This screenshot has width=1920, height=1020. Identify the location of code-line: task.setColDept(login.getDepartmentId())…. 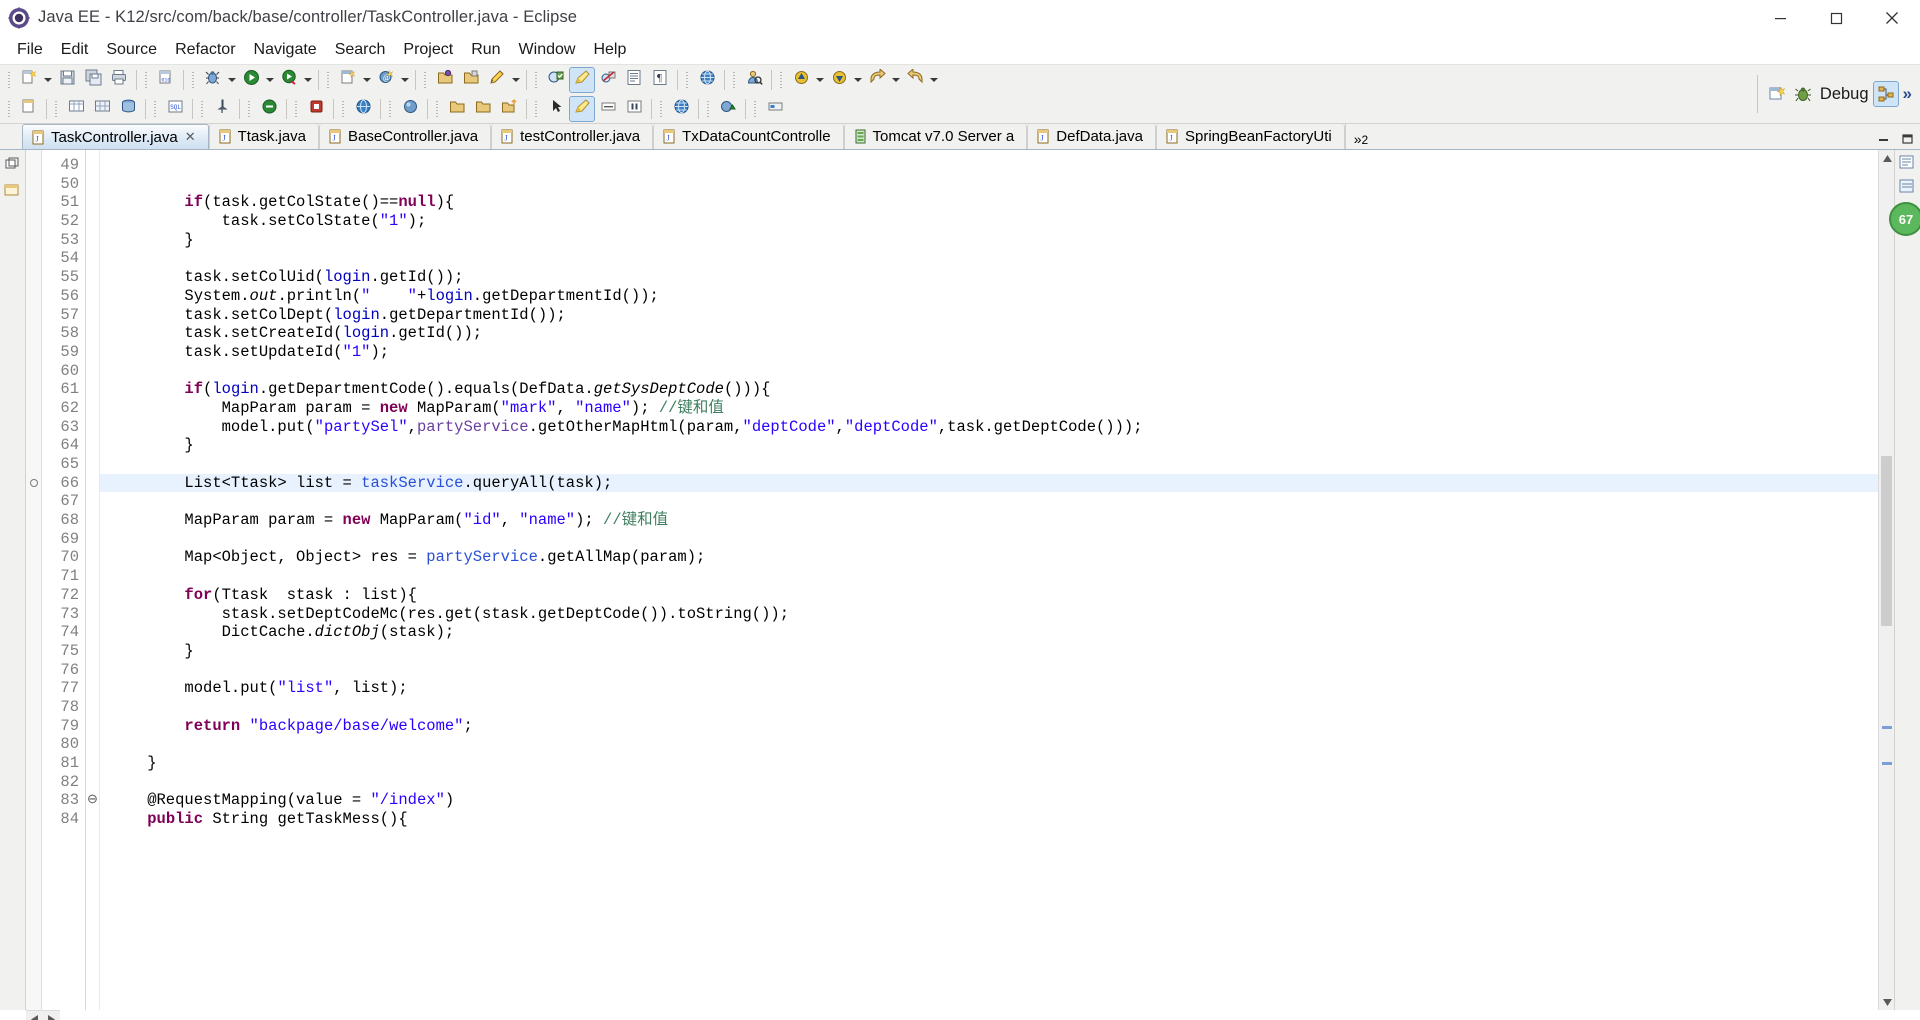
(989, 315).